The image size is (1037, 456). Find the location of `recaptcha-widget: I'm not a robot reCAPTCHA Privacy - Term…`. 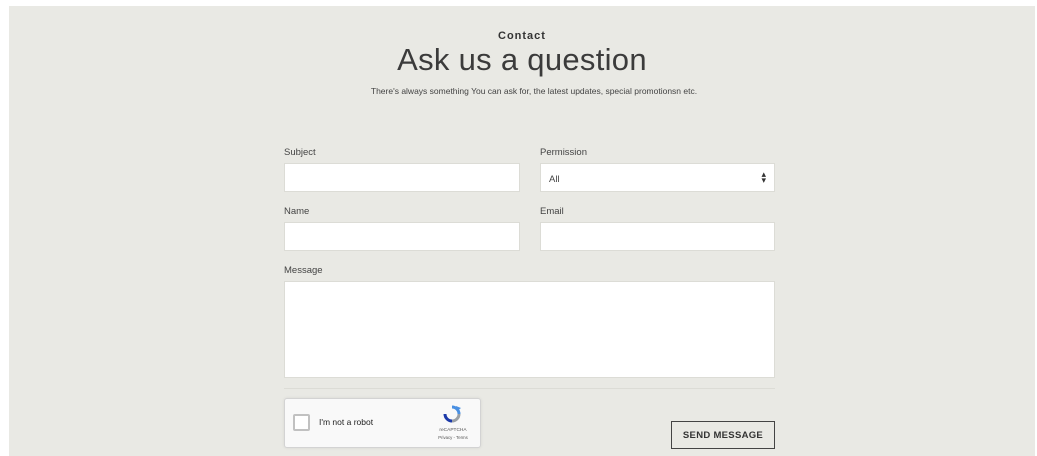

recaptcha-widget: I'm not a robot reCAPTCHA Privacy - Term… is located at coordinates (382, 423).